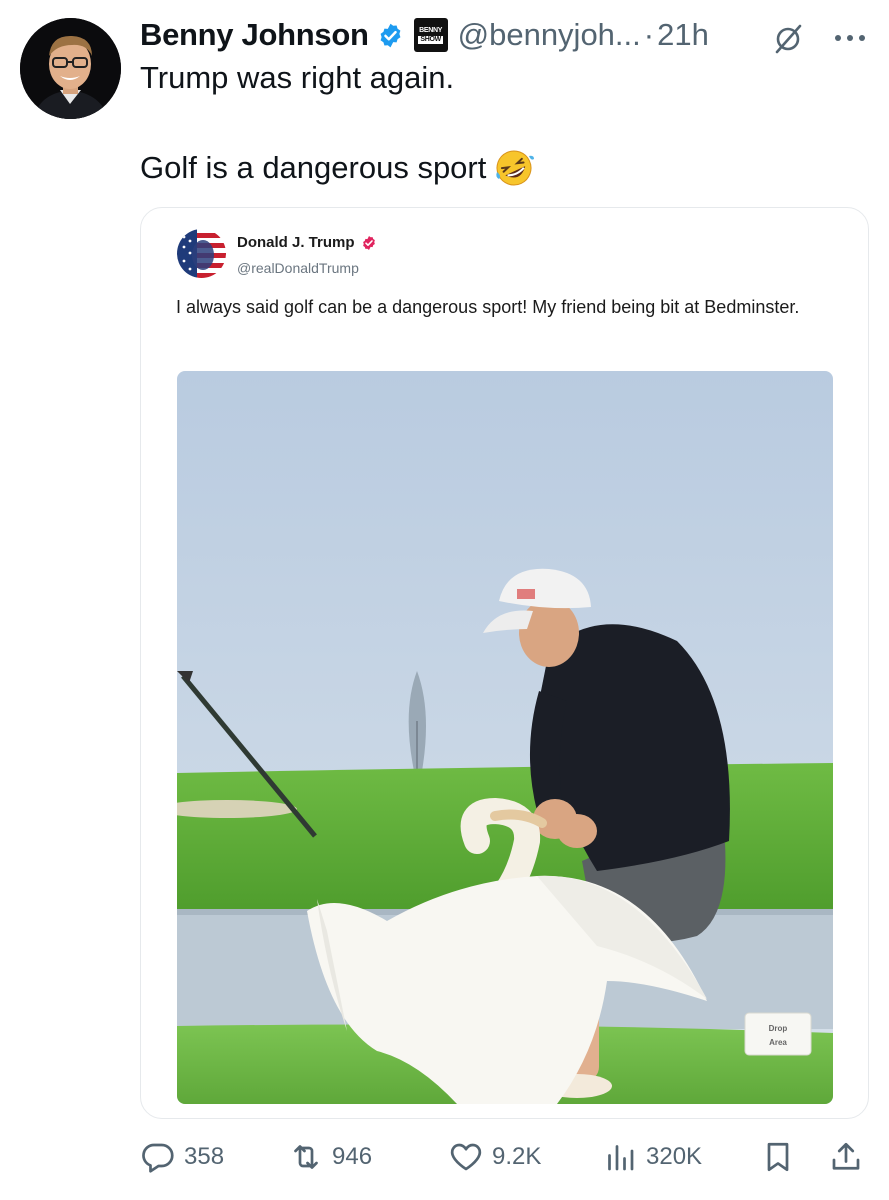 The height and width of the screenshot is (1200, 889). I want to click on tweet-text-line-2: Golf is a dangerous sport, so click(337, 168).